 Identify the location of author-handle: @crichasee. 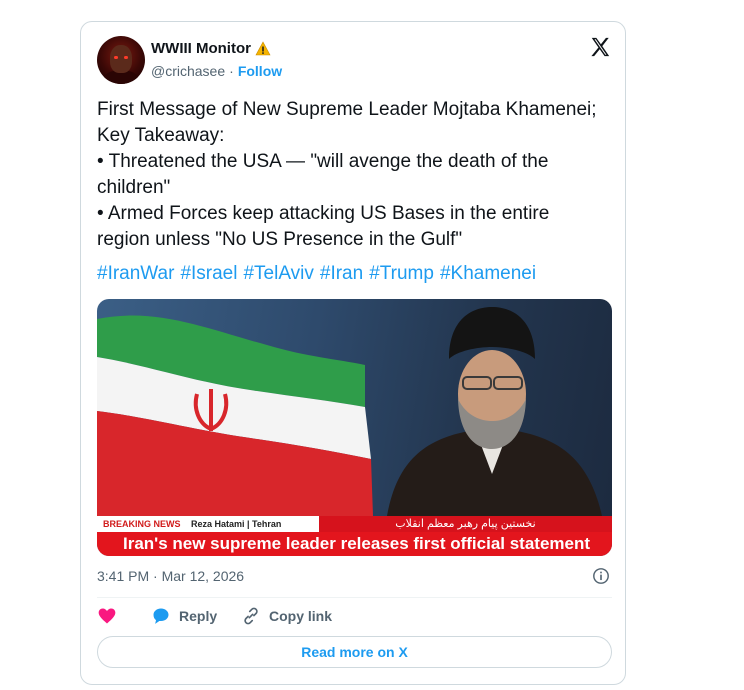
(188, 71).